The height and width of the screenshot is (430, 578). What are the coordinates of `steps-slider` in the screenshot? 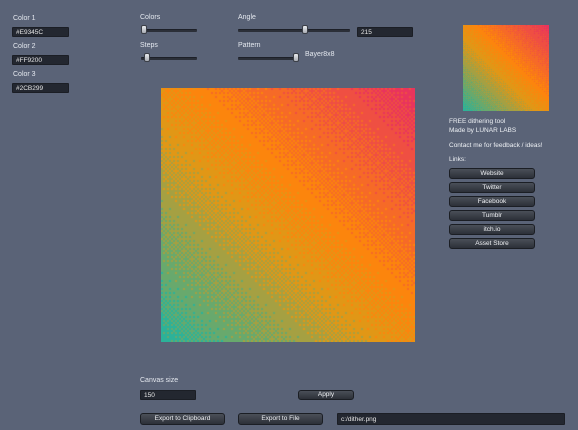 It's located at (169, 58).